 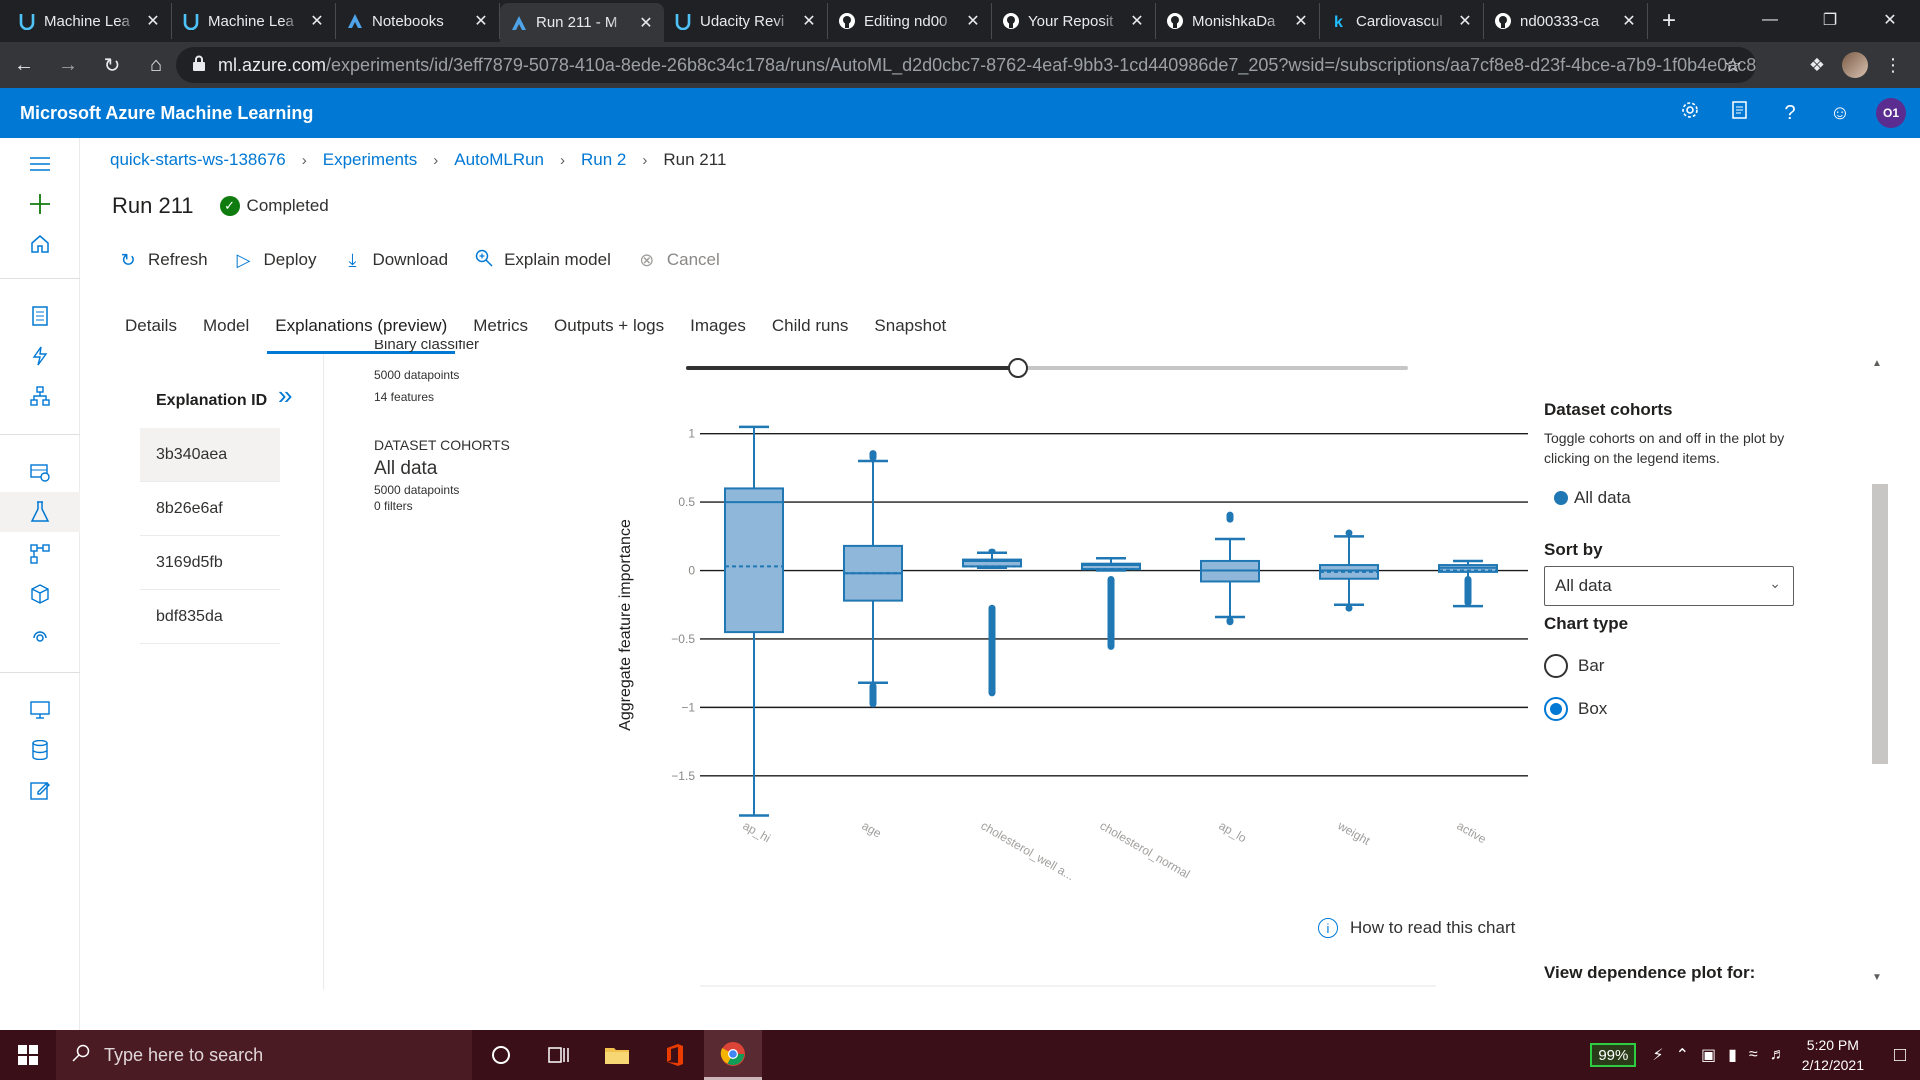 I want to click on pipelines-icon, so click(x=40, y=554).